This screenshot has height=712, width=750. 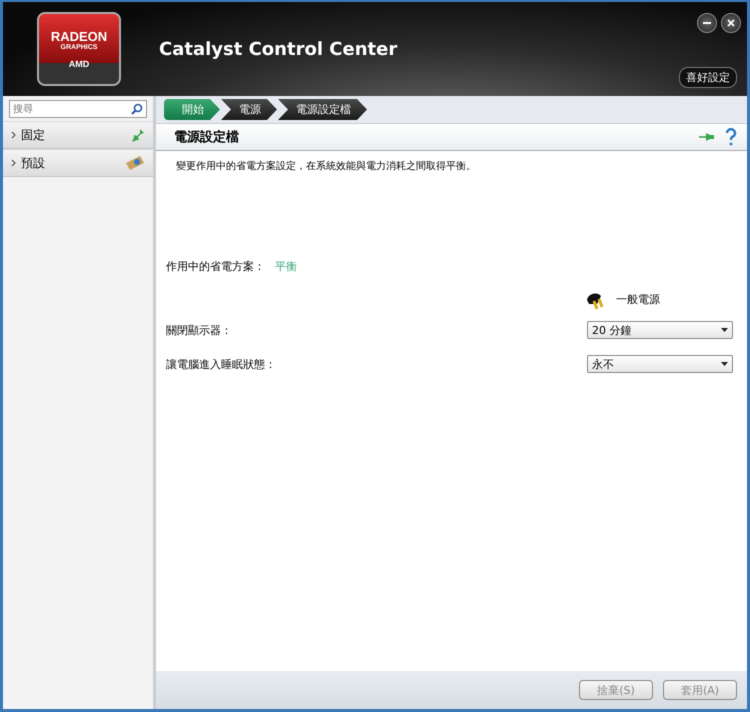 I want to click on preferences-button: 喜好設定, so click(x=708, y=77).